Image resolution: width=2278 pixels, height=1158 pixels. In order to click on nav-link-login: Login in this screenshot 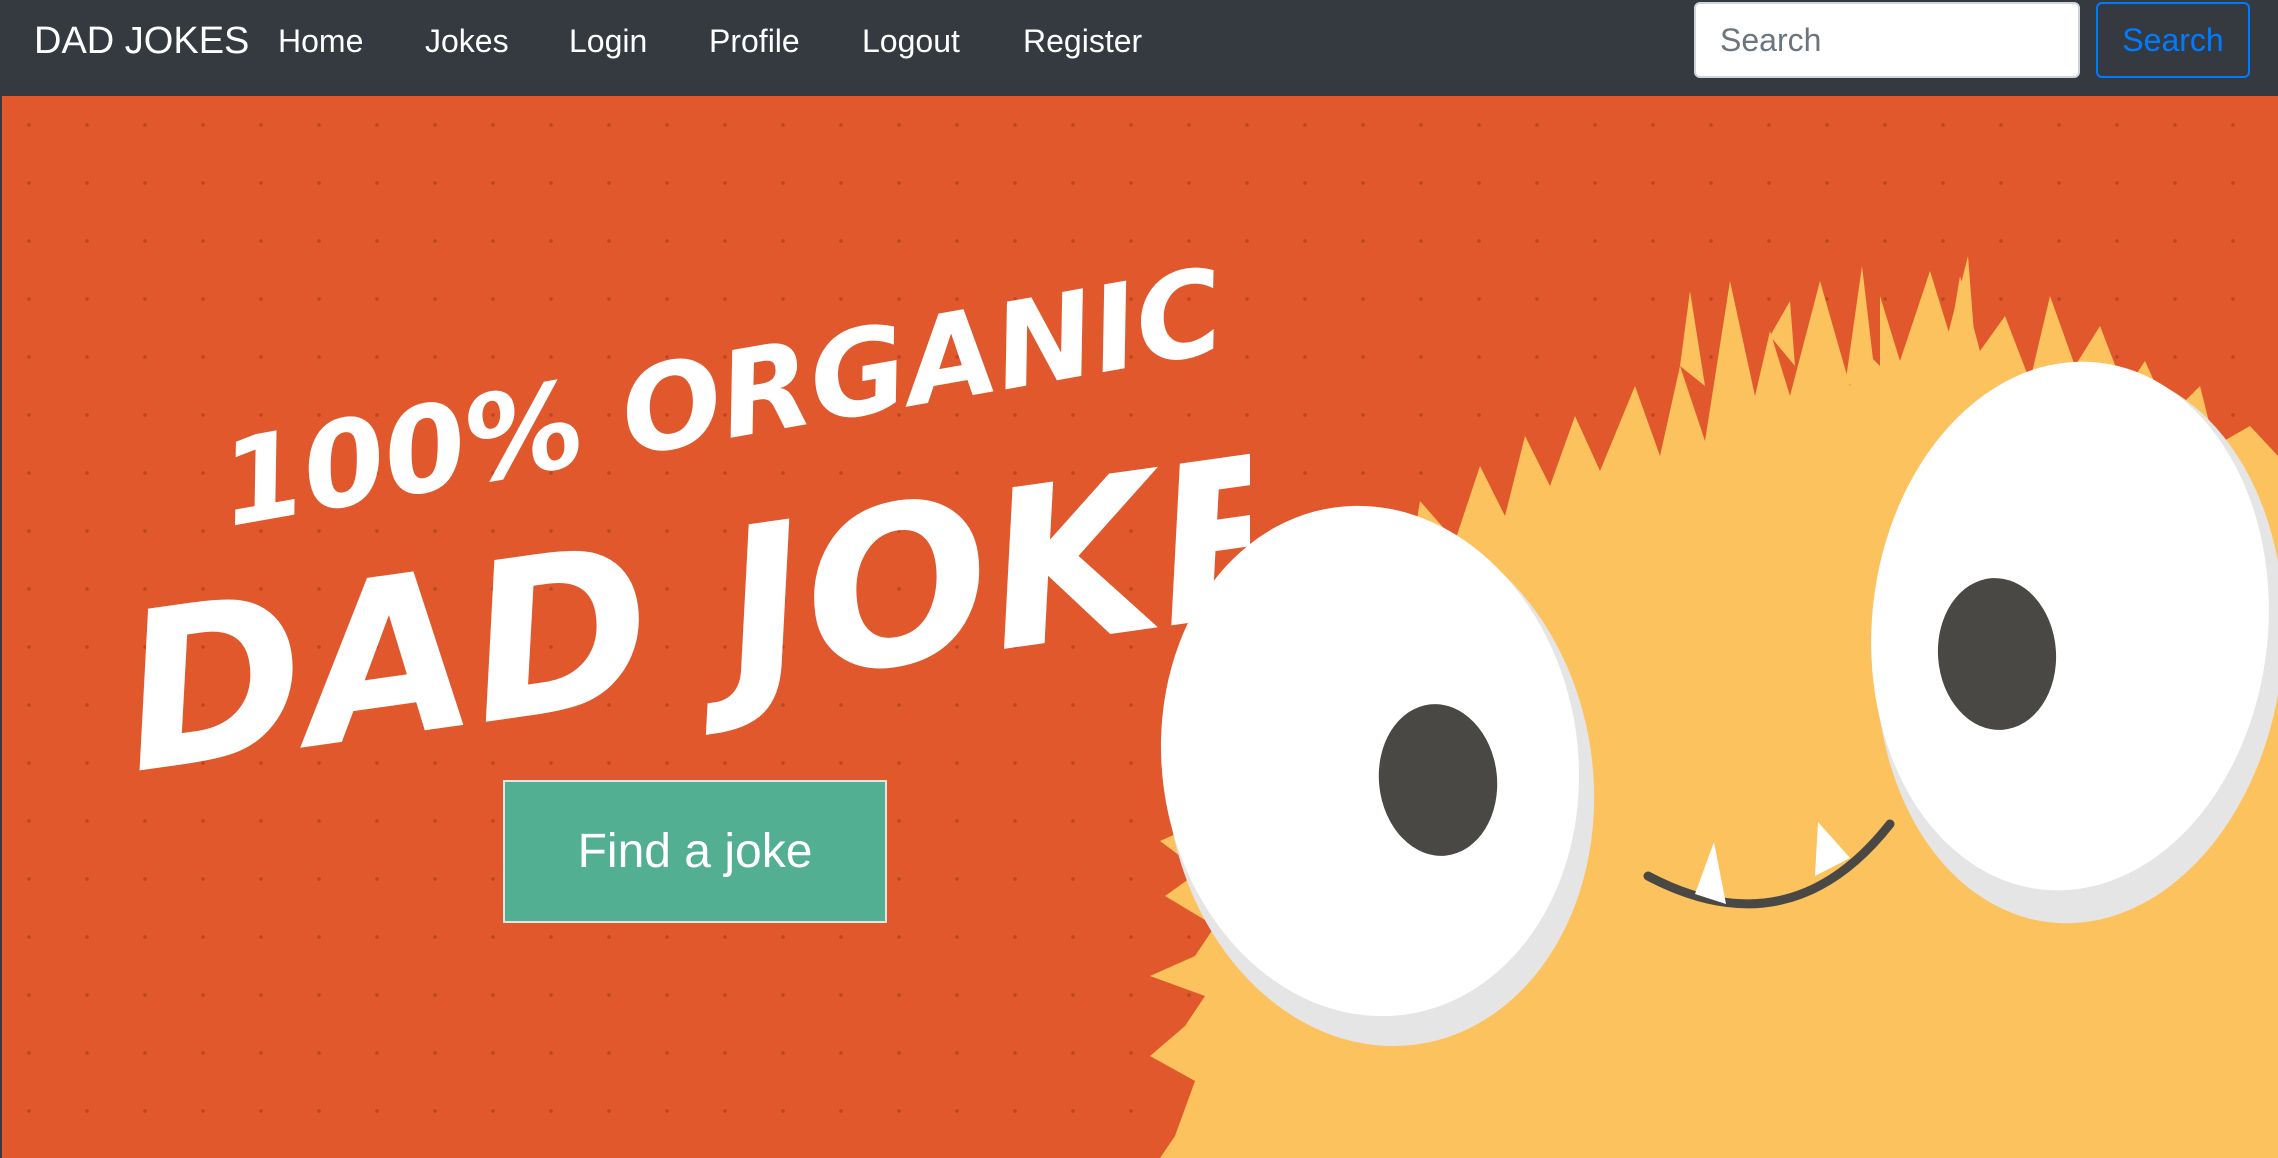, I will do `click(608, 41)`.